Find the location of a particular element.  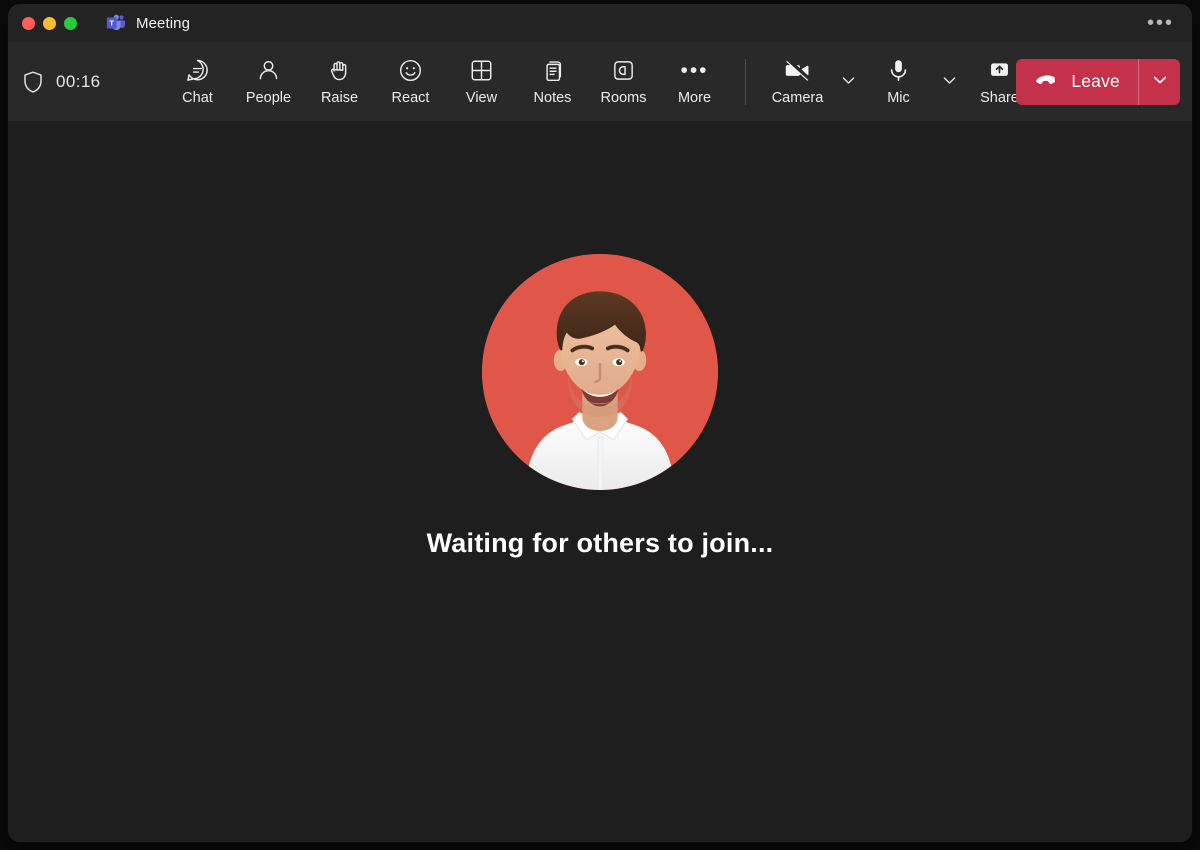

view-grid-icon is located at coordinates (481, 71).